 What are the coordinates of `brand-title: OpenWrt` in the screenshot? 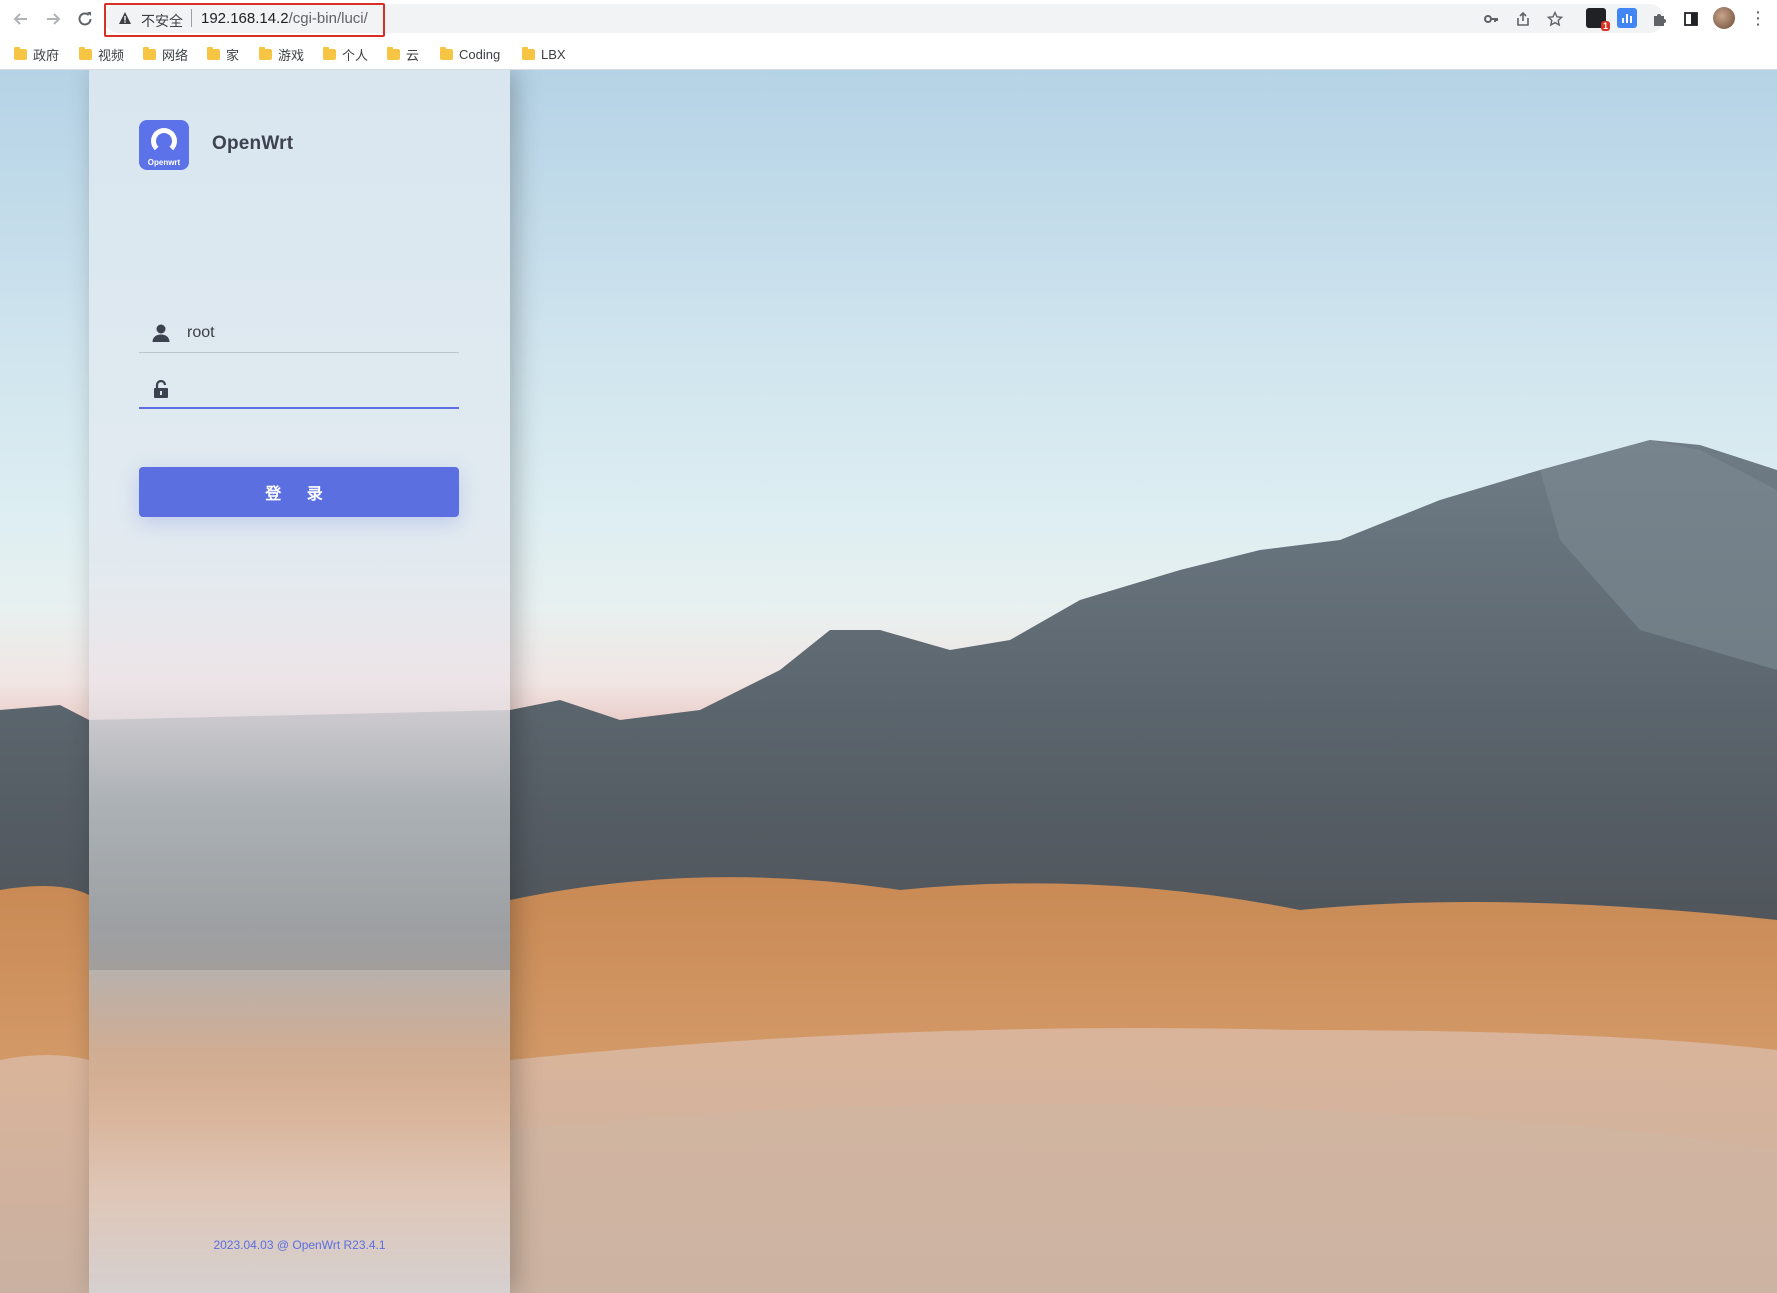 It's located at (253, 143).